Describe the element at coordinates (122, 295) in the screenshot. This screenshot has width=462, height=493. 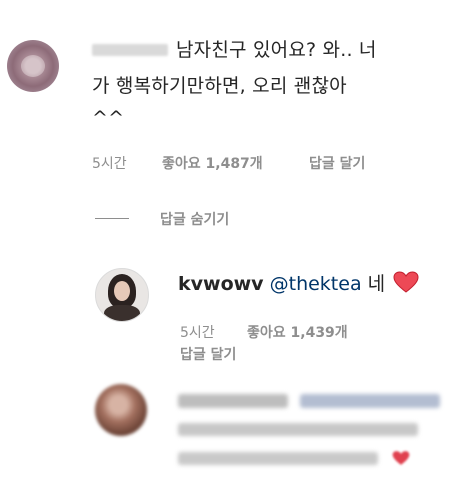
I see `reply-avatar` at that location.